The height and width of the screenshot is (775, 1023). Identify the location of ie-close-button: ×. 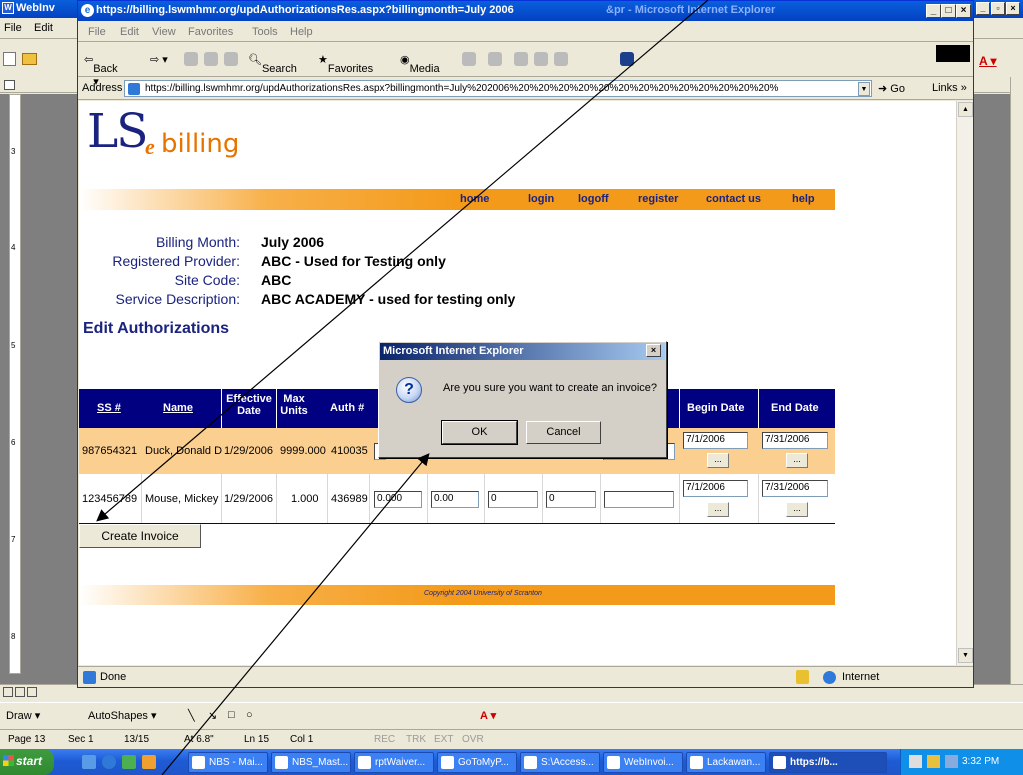
(963, 11).